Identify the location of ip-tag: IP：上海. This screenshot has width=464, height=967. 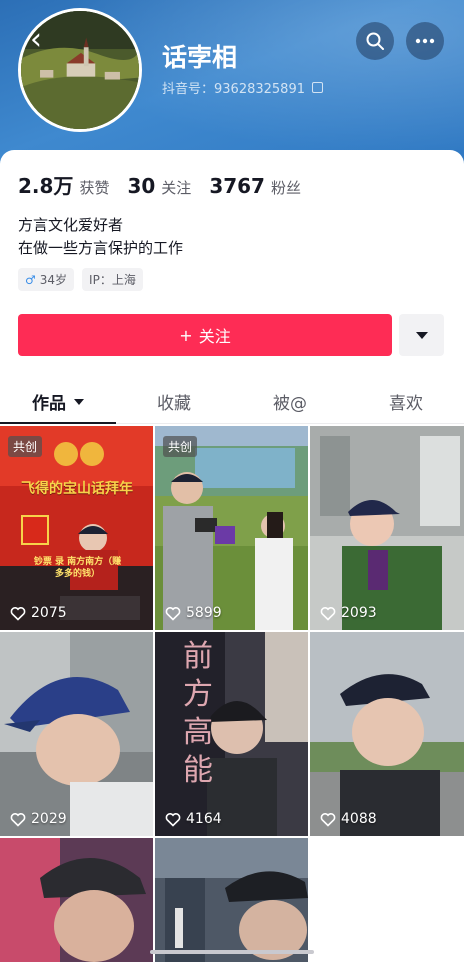
(112, 279).